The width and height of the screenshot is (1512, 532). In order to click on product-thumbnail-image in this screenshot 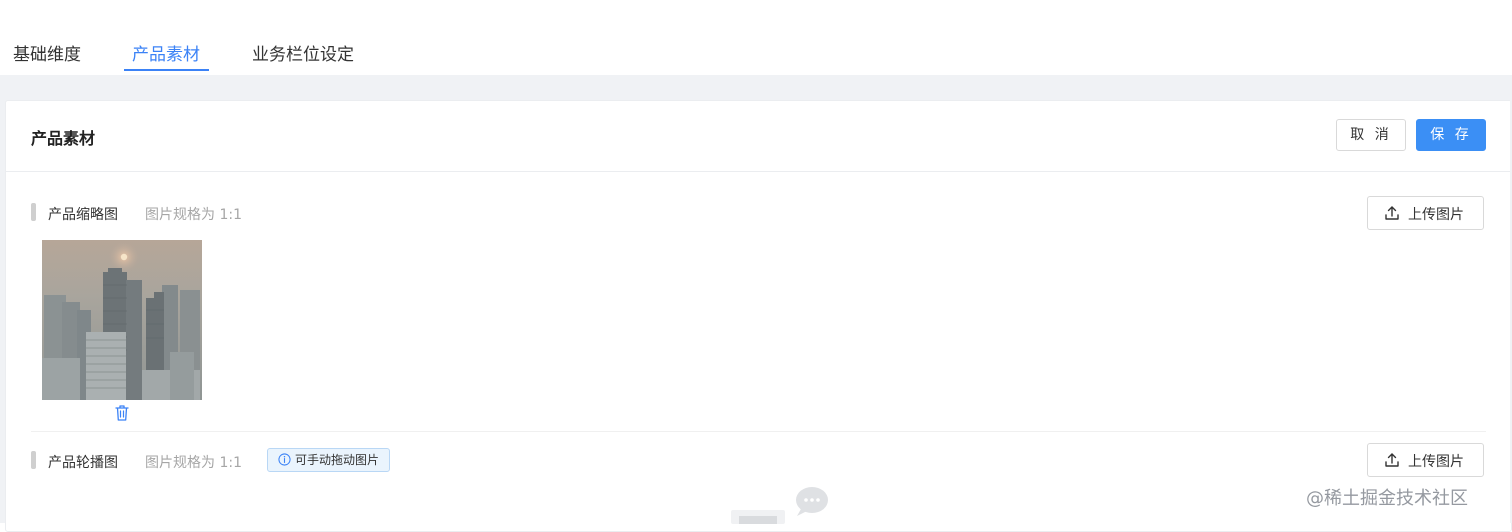, I will do `click(122, 320)`.